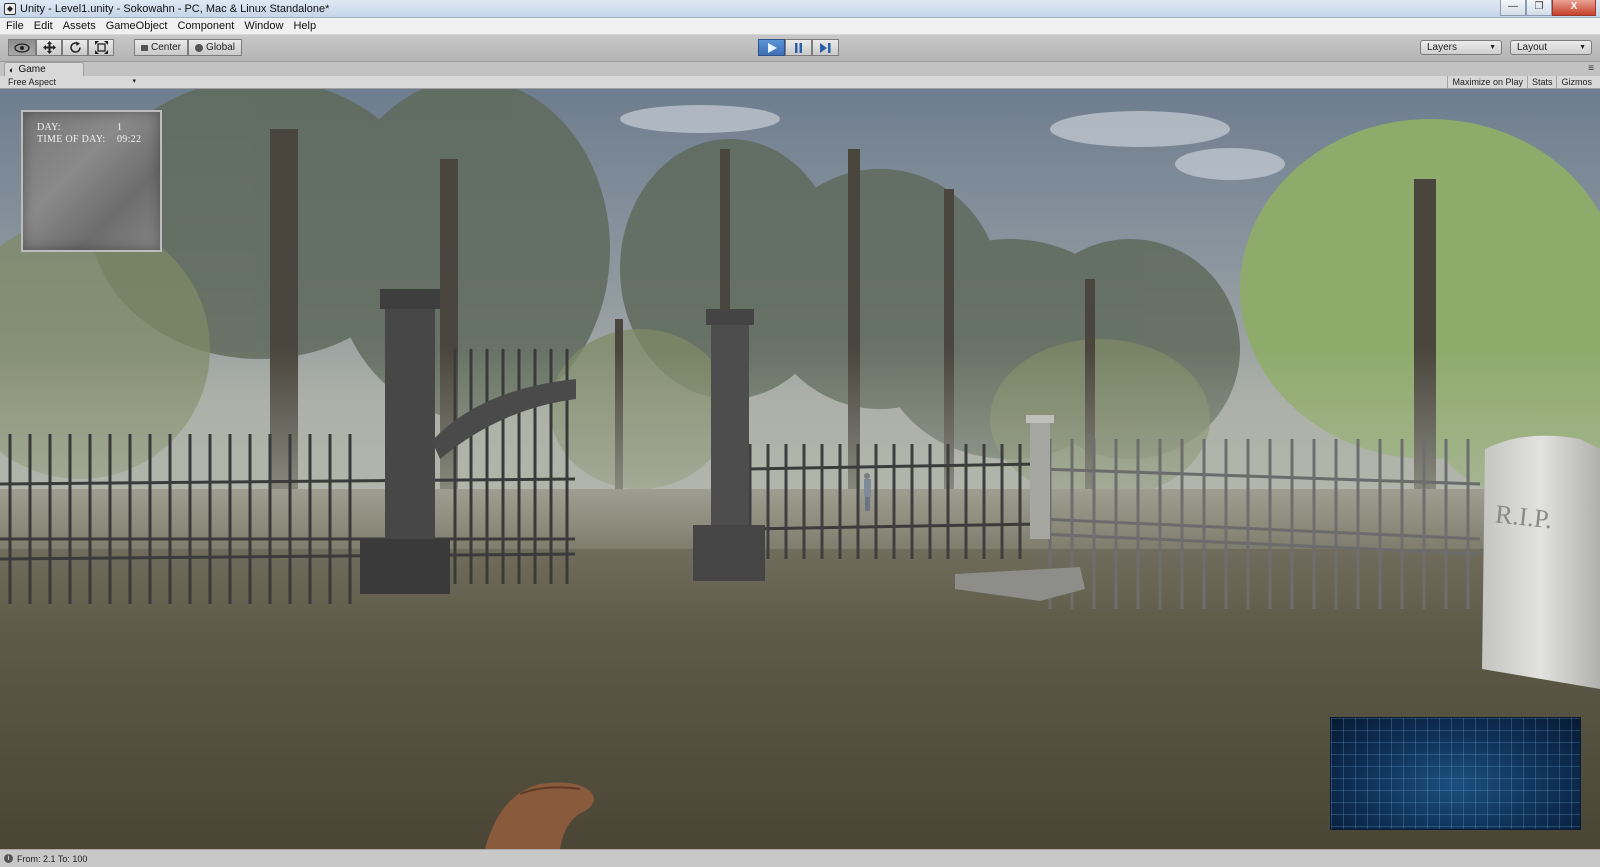 This screenshot has width=1600, height=867. I want to click on layers-dropdown: Layers ▼, so click(1461, 47).